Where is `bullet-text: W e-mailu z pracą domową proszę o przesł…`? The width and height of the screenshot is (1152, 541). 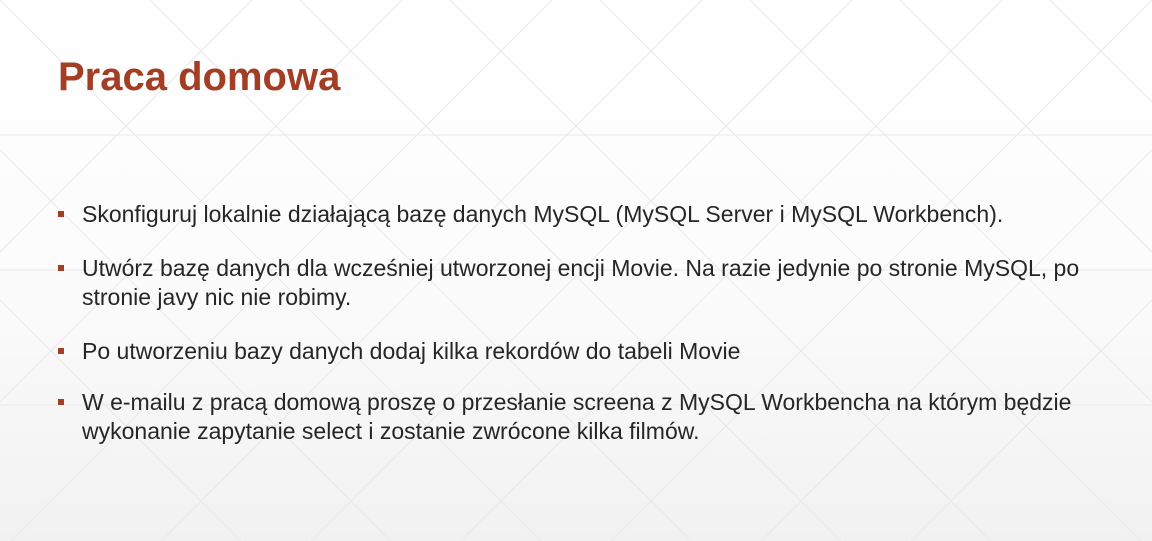
bullet-text: W e-mailu z pracą domową proszę o przesł… is located at coordinates (577, 416).